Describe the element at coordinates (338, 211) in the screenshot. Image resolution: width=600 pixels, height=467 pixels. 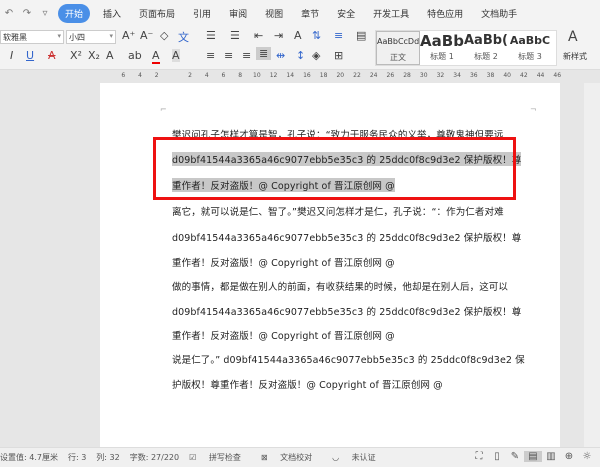
I see `text-line: 离它，就可以说是仁、智了。”樊迟又问怎样才是仁，孔子说：“：作为仁者对难` at that location.